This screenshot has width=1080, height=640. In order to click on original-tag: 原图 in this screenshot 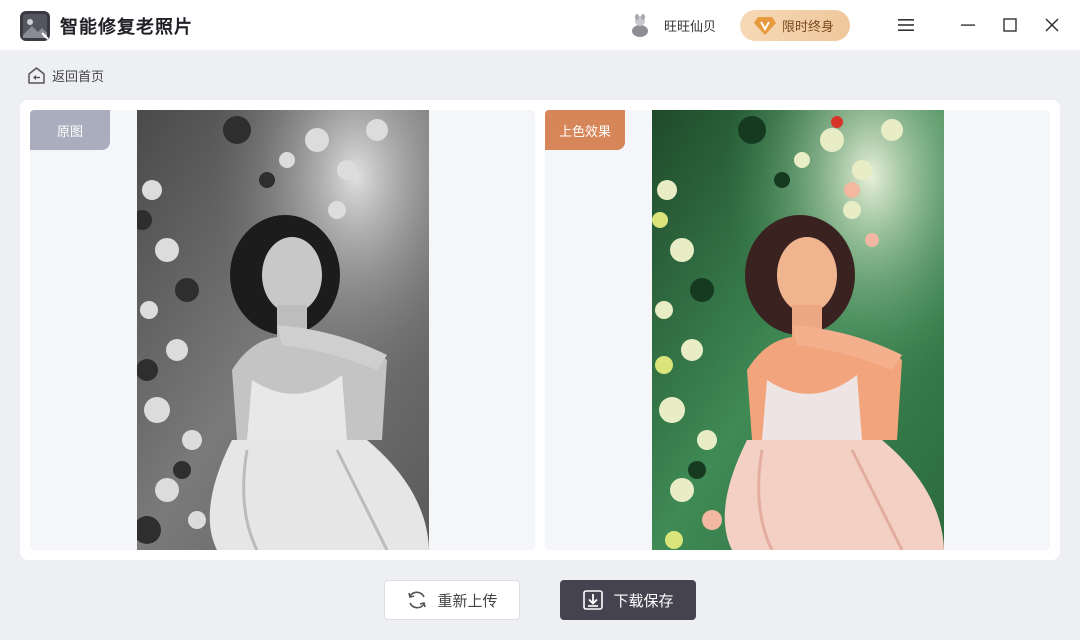, I will do `click(70, 130)`.